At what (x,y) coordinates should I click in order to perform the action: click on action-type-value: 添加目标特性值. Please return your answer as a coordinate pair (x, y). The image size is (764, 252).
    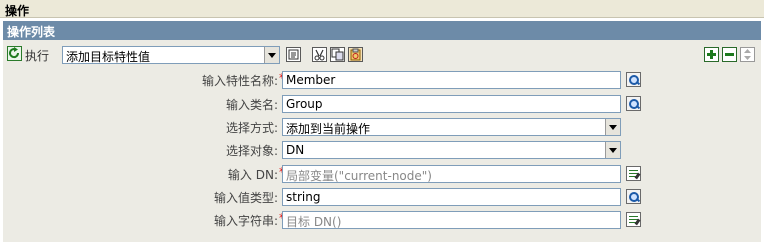
    Looking at the image, I should click on (108, 57).